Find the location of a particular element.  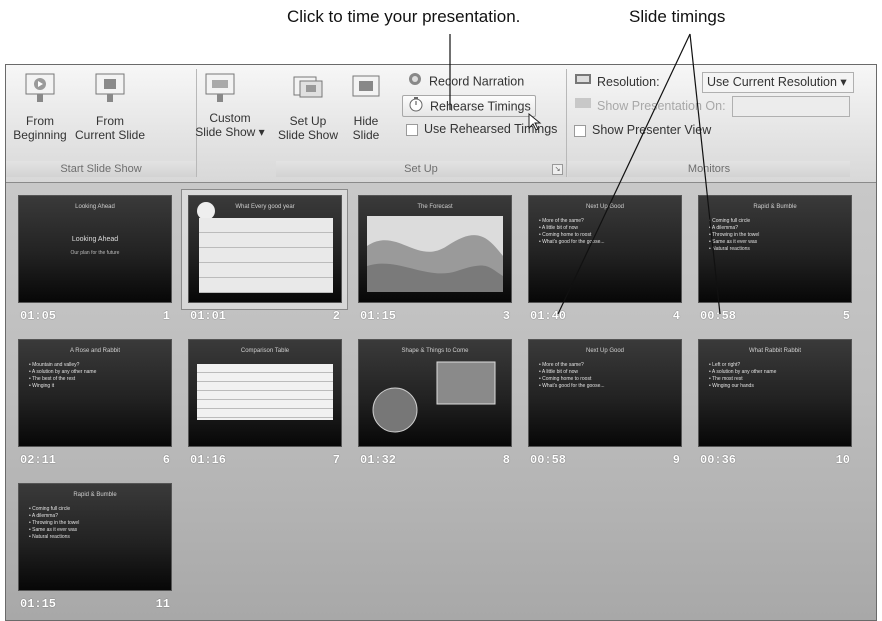

stopwatch-icon is located at coordinates (416, 107).